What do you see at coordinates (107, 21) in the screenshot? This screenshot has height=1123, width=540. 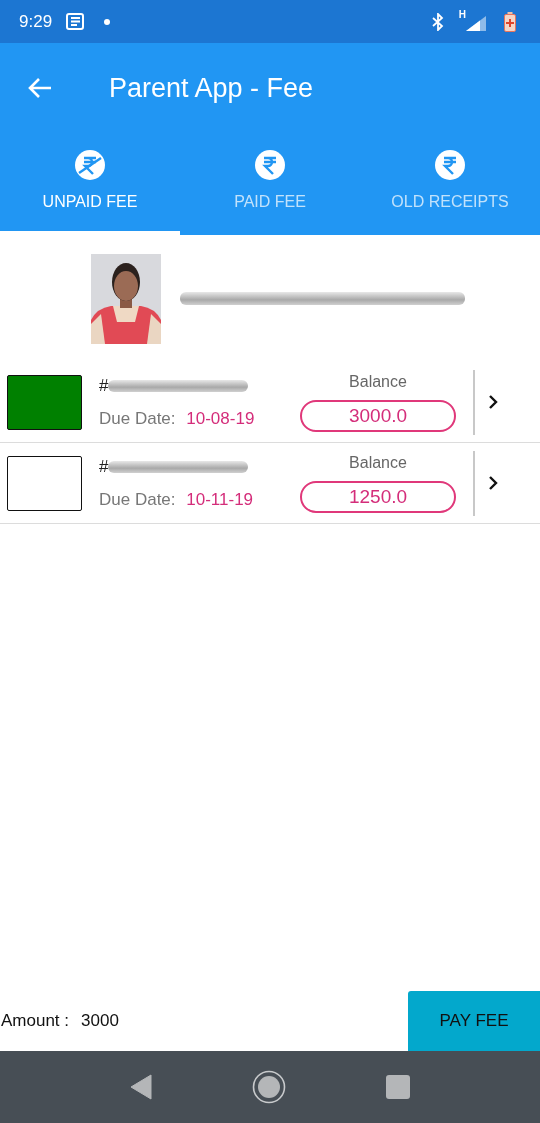 I see `notification-dot-icon` at bounding box center [107, 21].